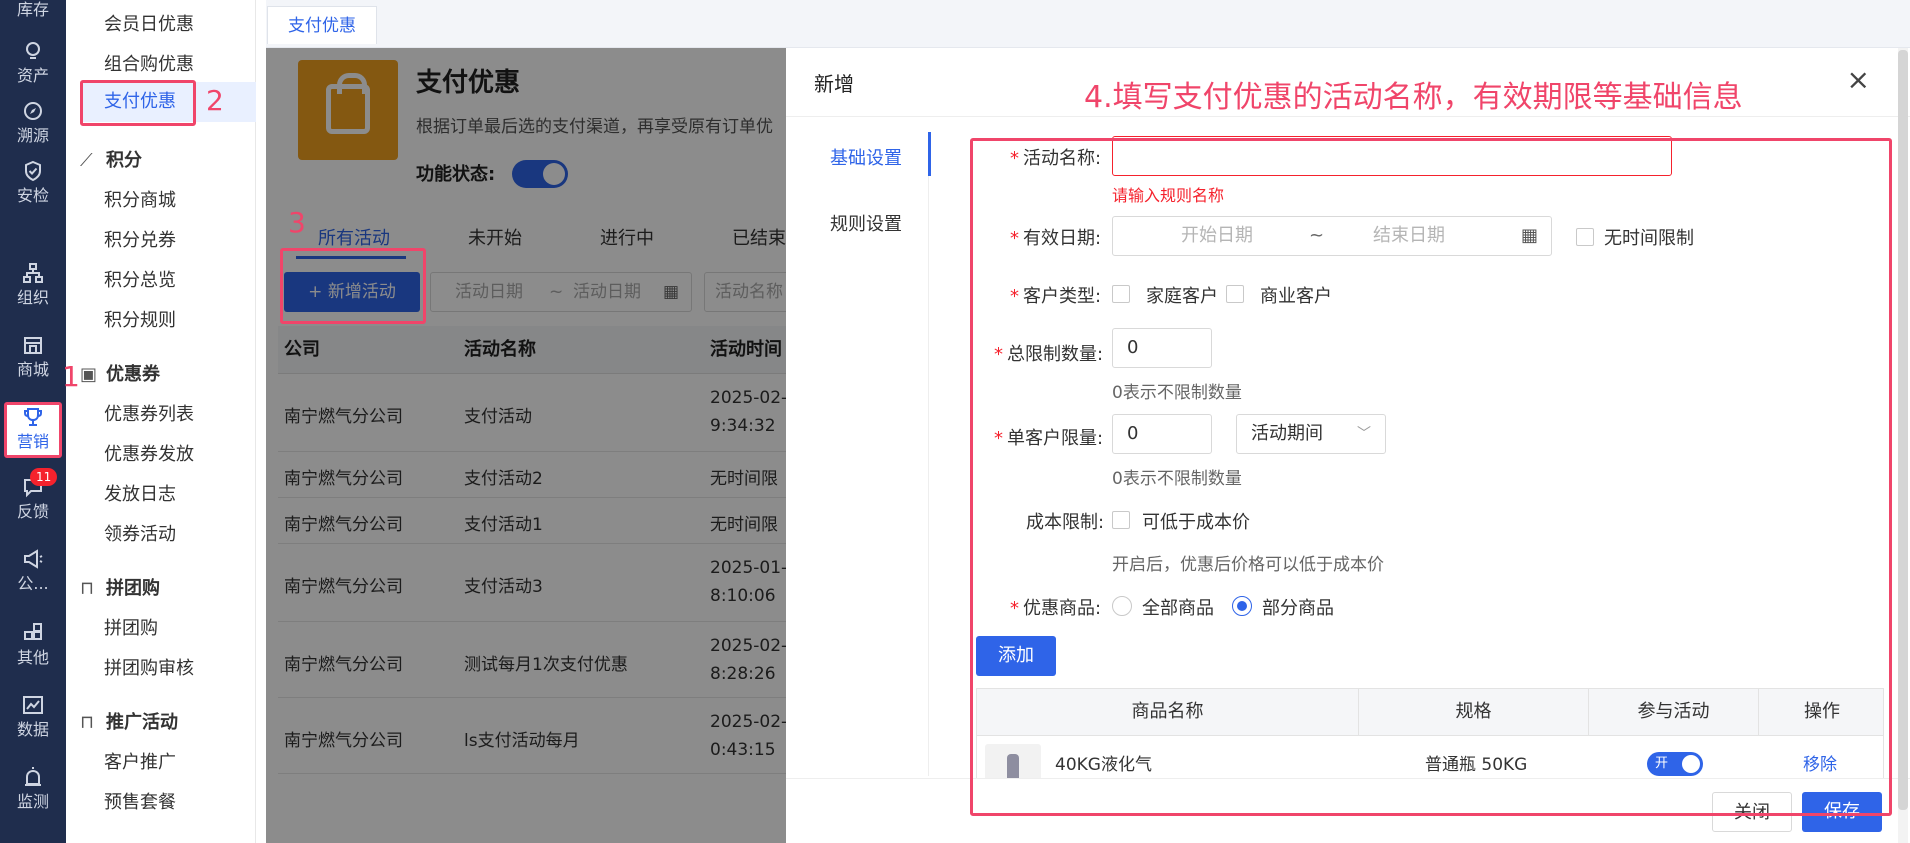 Image resolution: width=1910 pixels, height=843 pixels. Describe the element at coordinates (140, 493) in the screenshot. I see `submenu-item: 发放日志` at that location.